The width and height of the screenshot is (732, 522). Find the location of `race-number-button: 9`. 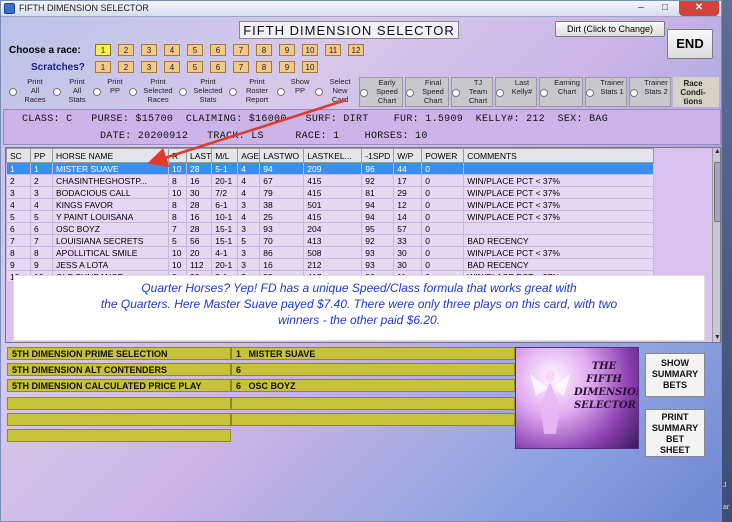

race-number-button: 9 is located at coordinates (287, 50).